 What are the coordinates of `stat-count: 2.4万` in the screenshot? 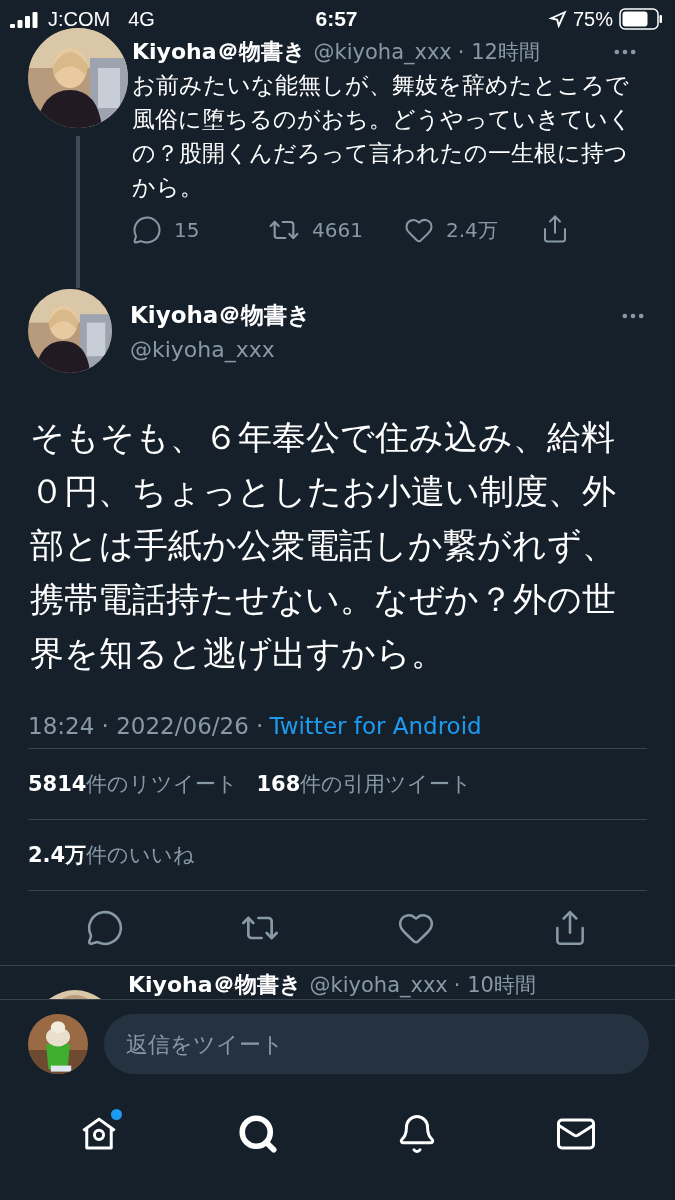 It's located at (57, 855).